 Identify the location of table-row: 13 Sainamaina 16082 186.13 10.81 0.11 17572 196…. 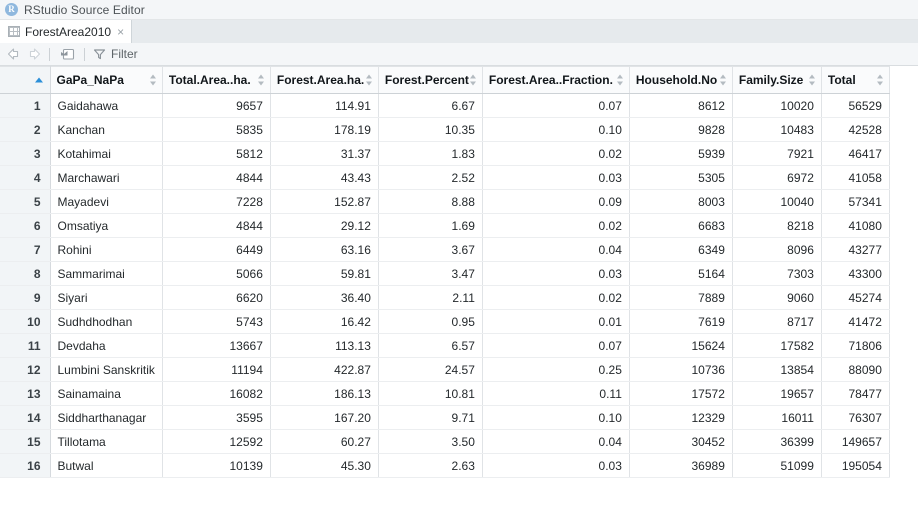
(445, 393).